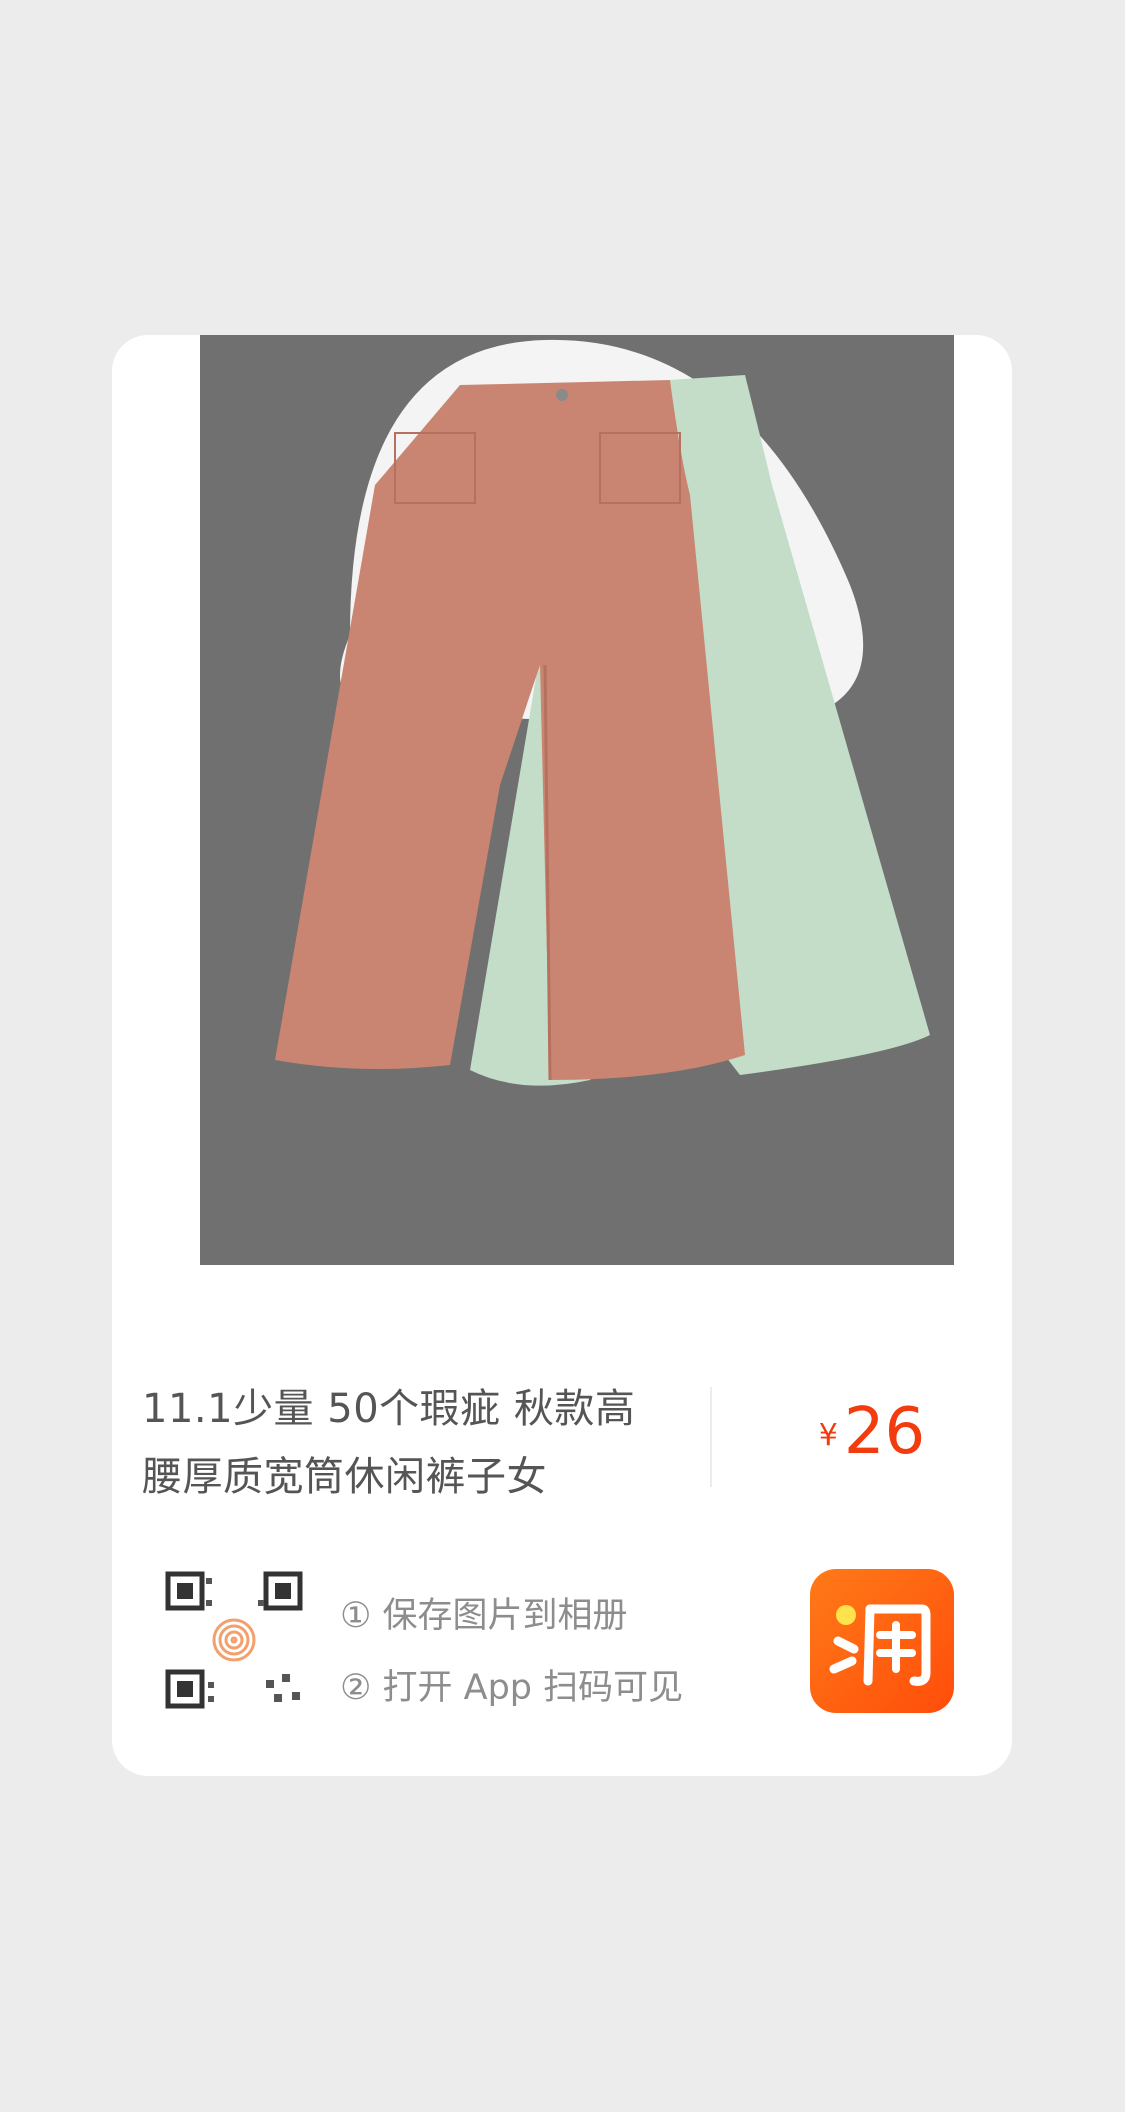  I want to click on product-title-line2: 腰厚质宽筒休闲裤子女, so click(344, 1477).